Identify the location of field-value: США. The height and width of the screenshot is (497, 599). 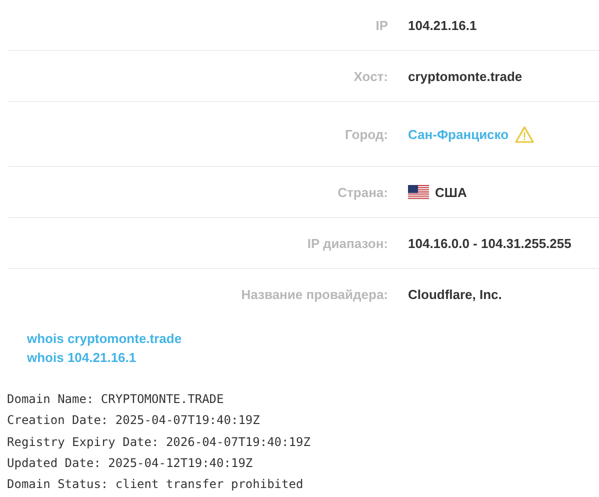
(451, 192).